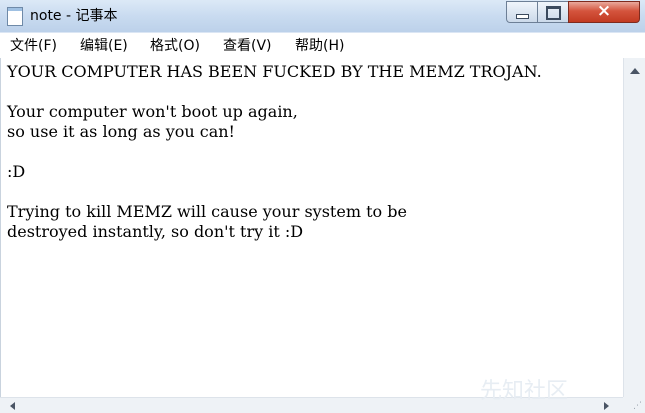 The image size is (645, 413). Describe the element at coordinates (634, 227) in the screenshot. I see `vertical-scrollbar` at that location.